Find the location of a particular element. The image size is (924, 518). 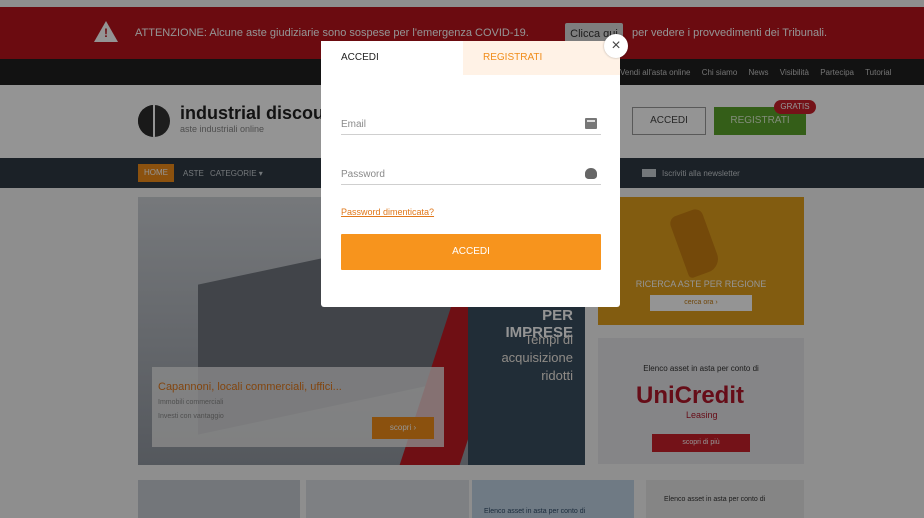

email-icon is located at coordinates (591, 123).